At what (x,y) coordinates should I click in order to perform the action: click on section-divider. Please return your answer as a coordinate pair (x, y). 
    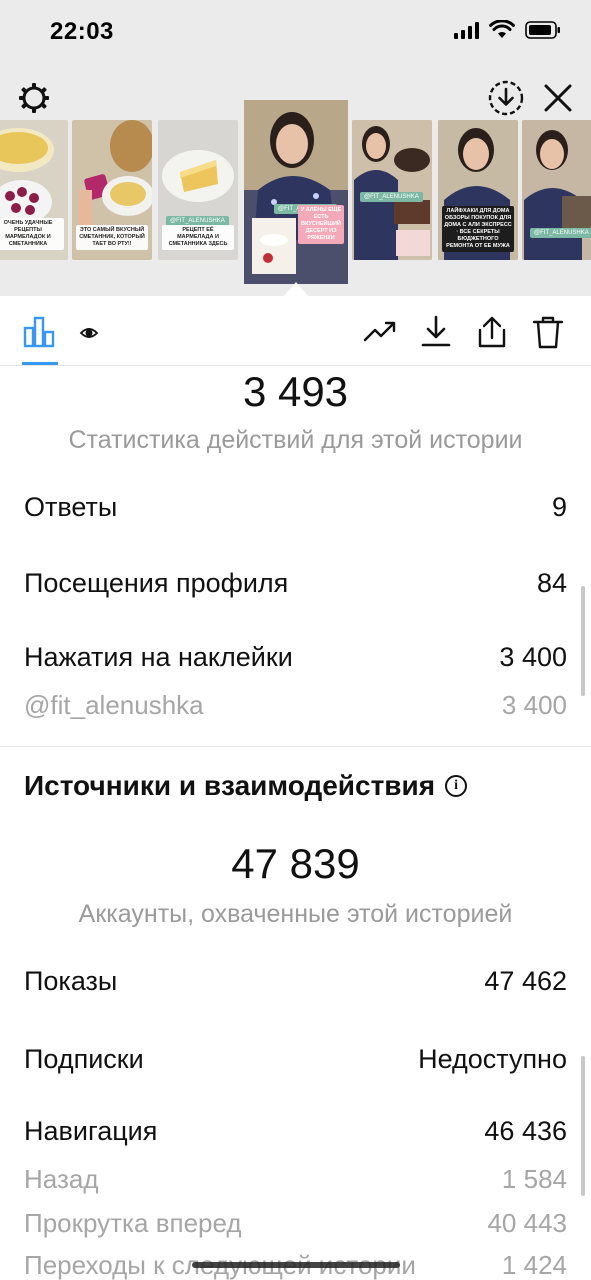
    Looking at the image, I should click on (295, 746).